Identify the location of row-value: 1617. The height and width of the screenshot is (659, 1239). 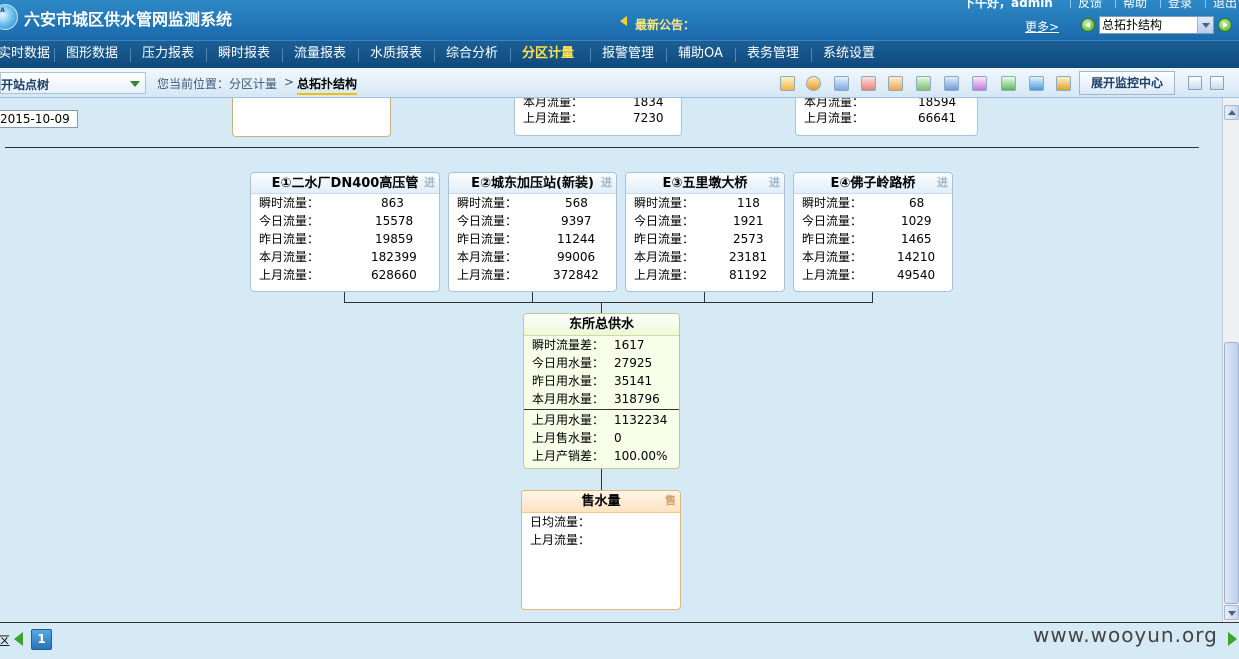
(629, 345).